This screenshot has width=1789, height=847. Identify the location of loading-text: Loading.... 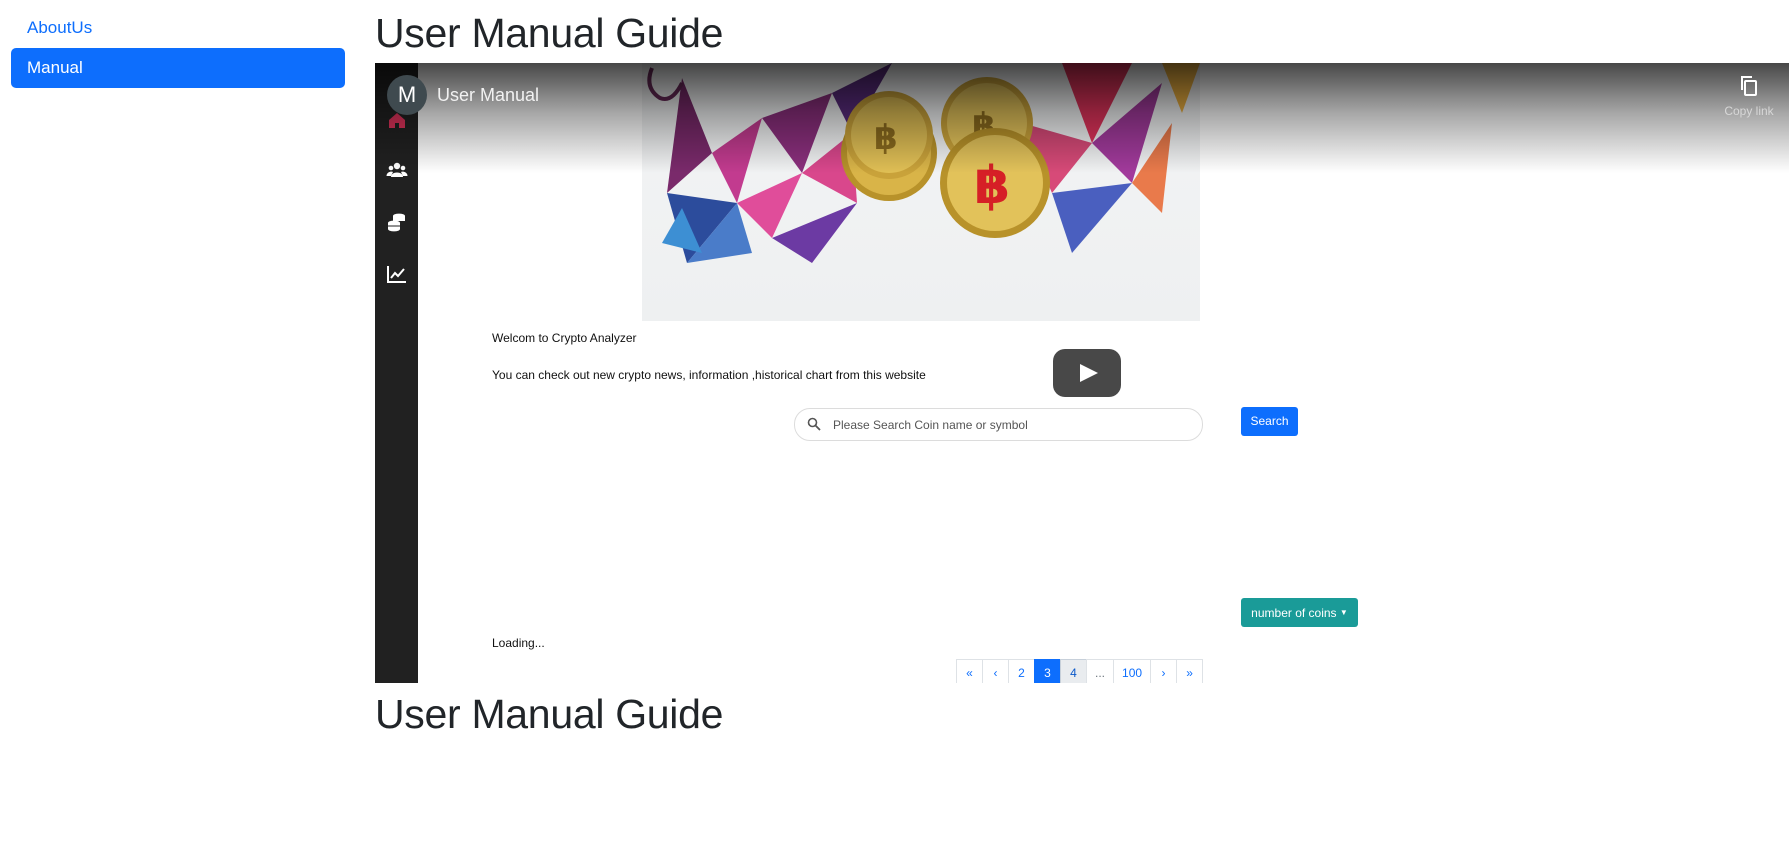
(518, 643).